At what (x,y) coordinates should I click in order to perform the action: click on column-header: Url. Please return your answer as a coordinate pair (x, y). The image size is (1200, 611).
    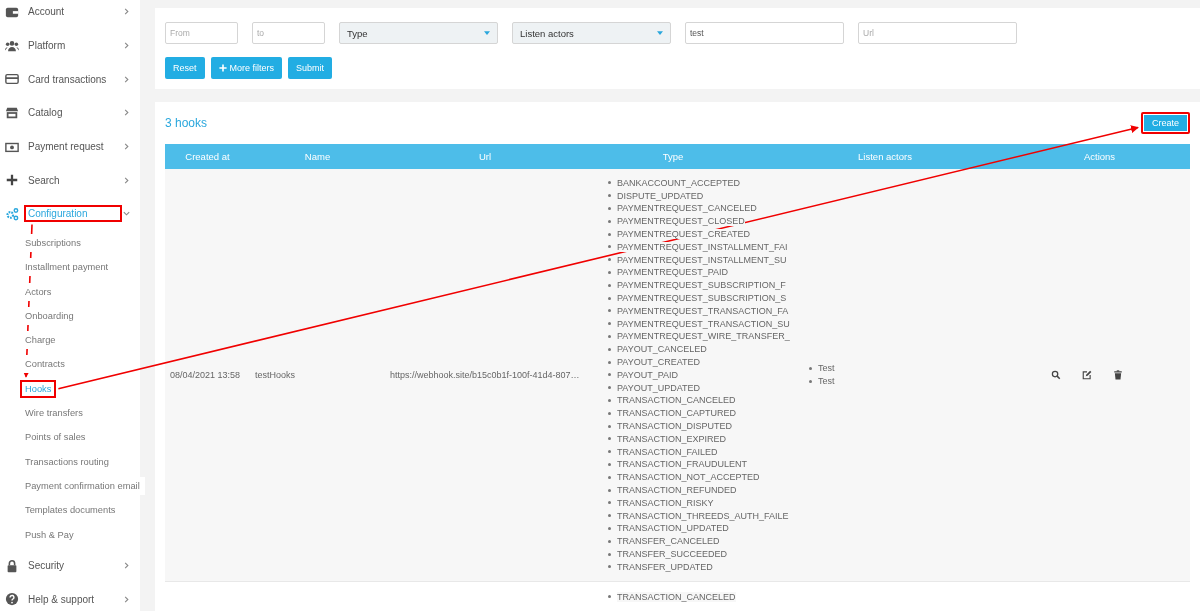
    Looking at the image, I should click on (485, 156).